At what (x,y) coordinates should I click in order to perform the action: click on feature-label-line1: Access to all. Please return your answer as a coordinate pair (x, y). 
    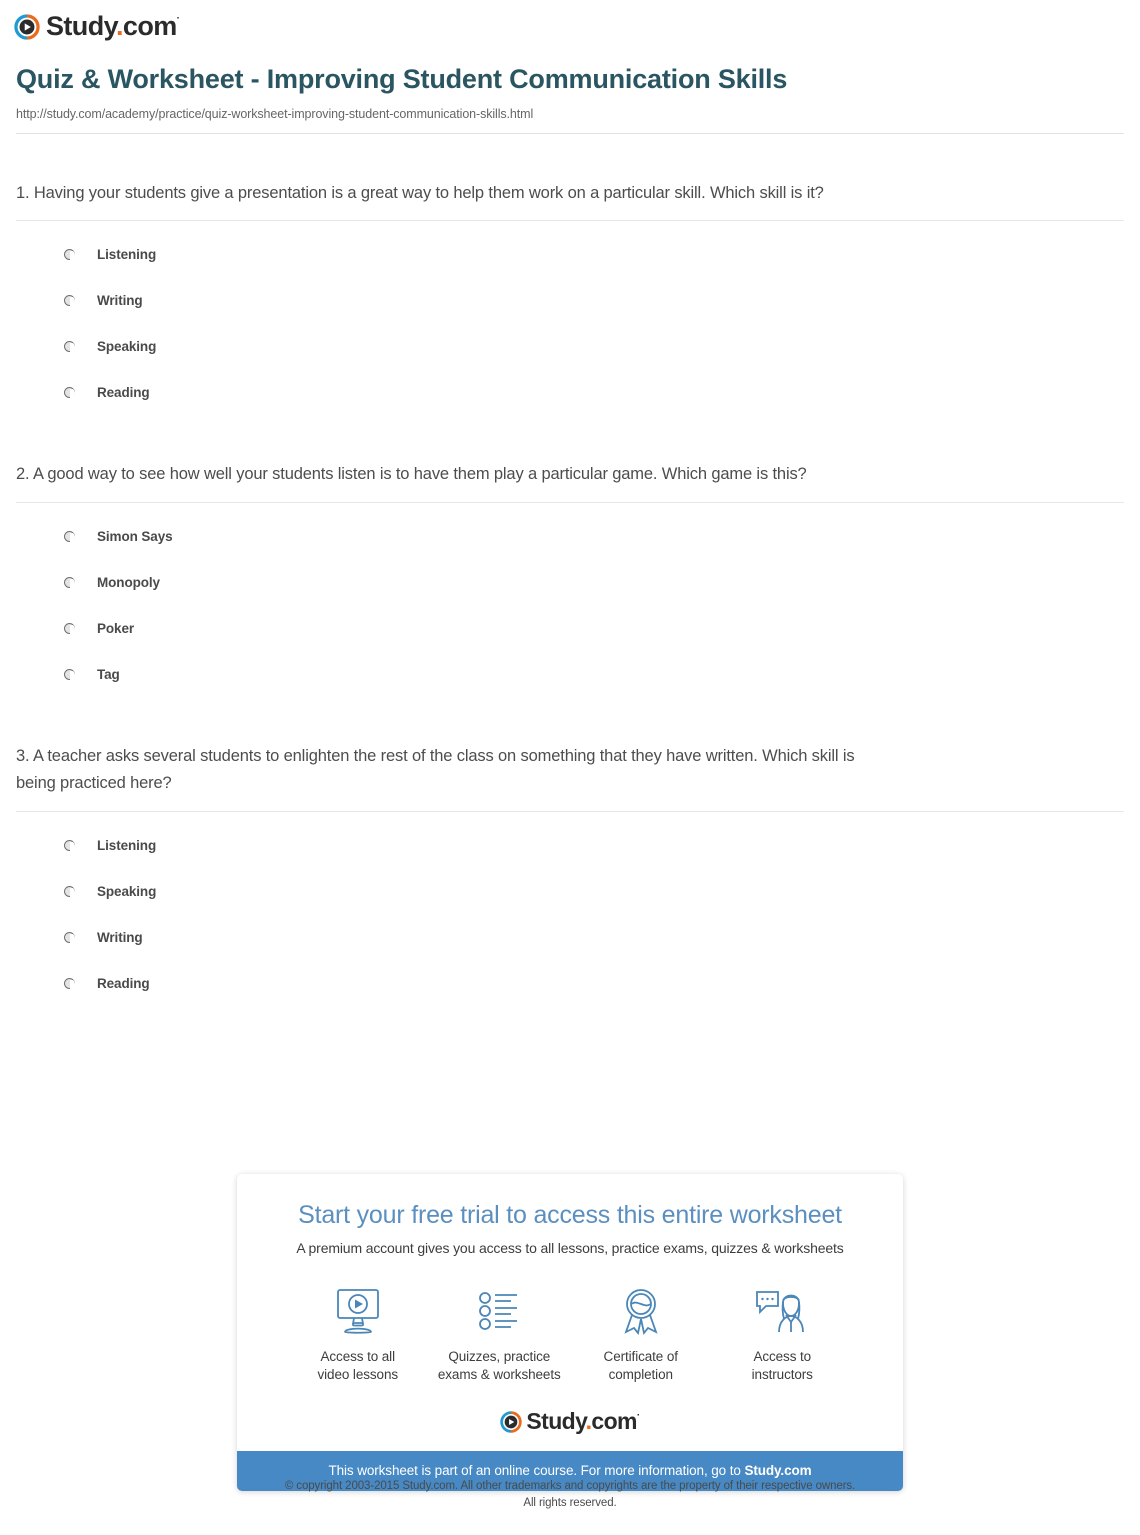
    Looking at the image, I should click on (358, 1356).